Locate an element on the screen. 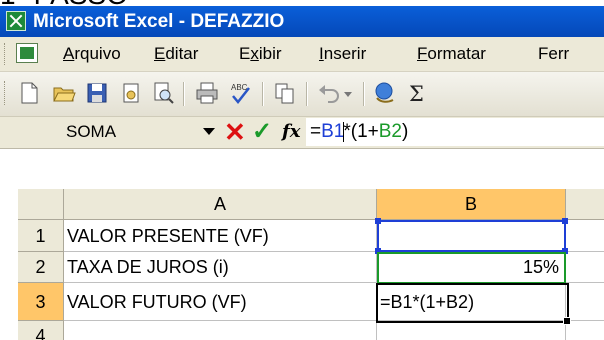 Image resolution: width=604 pixels, height=340 pixels. formula-bar: SOMA ✕ ✓ fx =B1*(1+B2) is located at coordinates (302, 133).